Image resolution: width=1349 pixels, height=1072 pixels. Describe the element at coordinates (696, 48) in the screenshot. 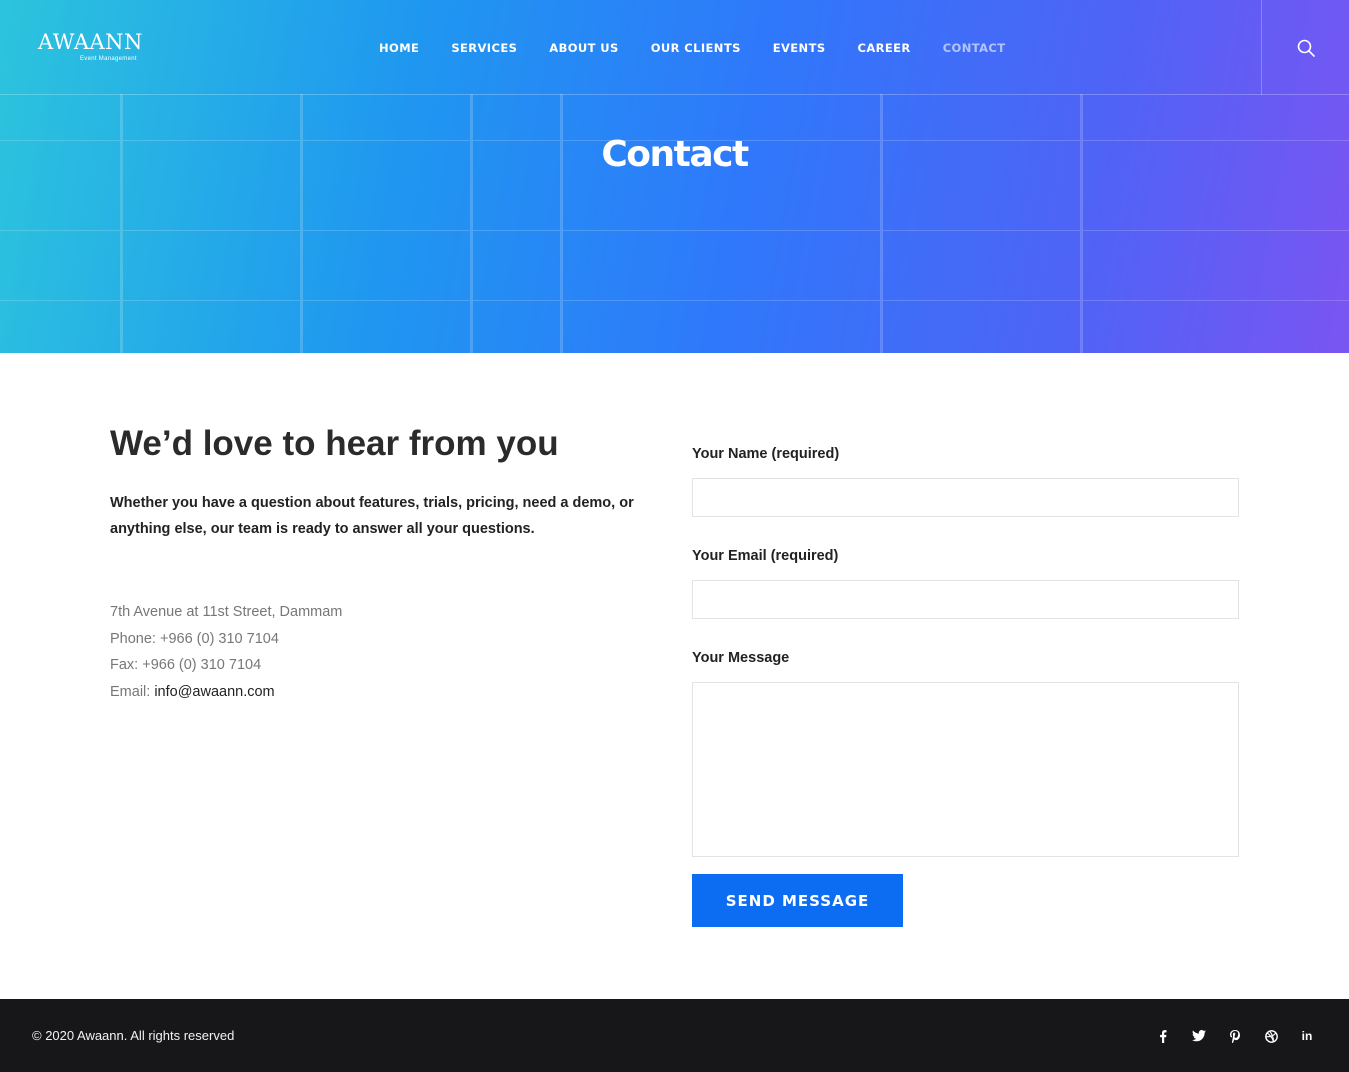

I see `nav-item-our-clients: OUR CLIENTS` at that location.